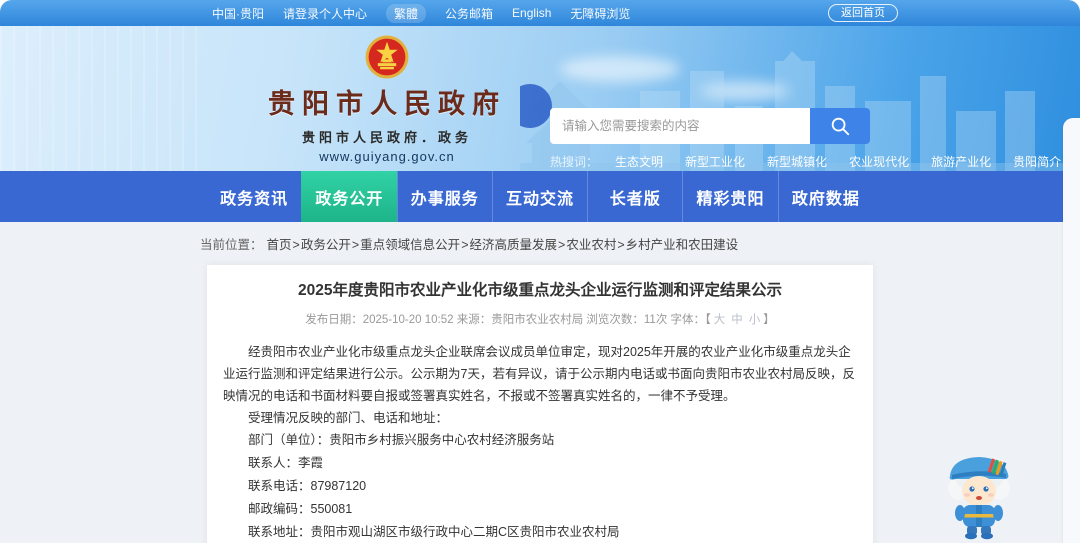 The image size is (1080, 543). I want to click on topbar-link: 中国·贵阳, so click(238, 13).